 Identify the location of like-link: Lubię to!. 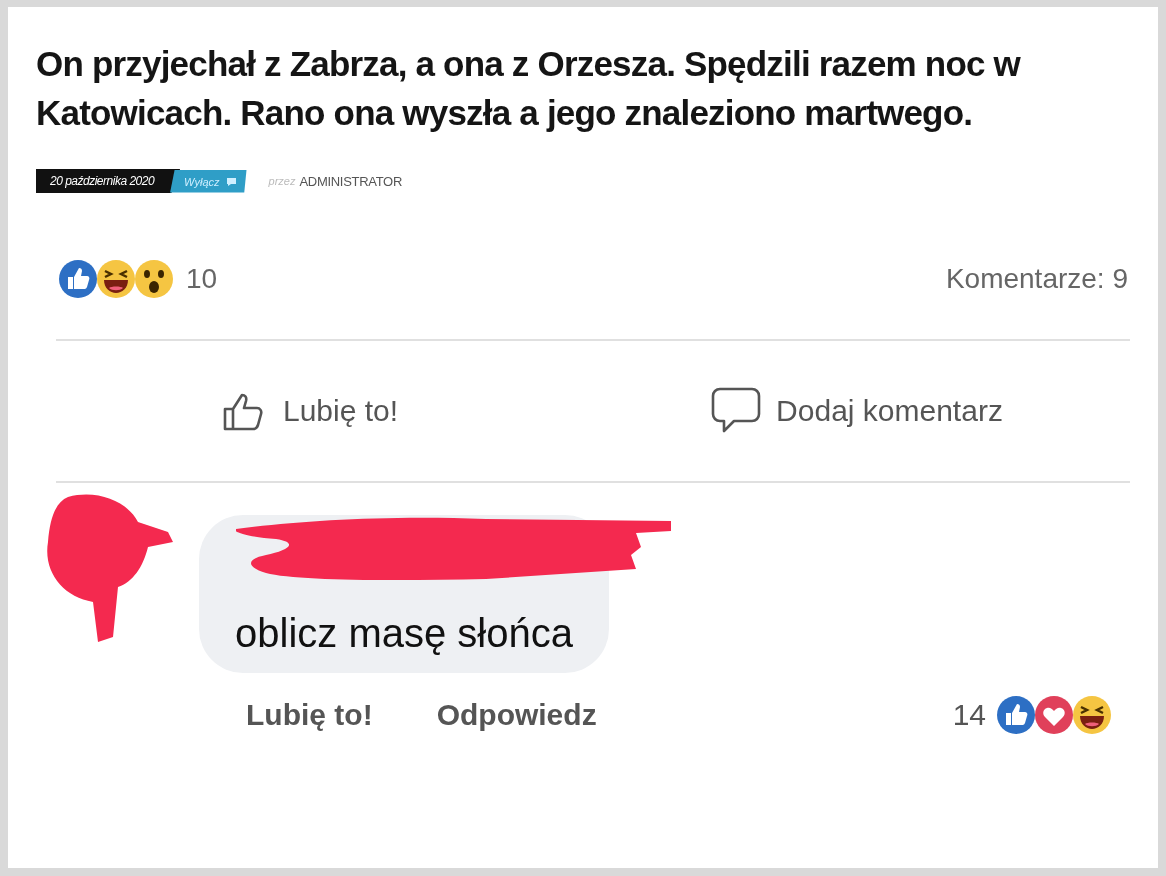
(309, 715).